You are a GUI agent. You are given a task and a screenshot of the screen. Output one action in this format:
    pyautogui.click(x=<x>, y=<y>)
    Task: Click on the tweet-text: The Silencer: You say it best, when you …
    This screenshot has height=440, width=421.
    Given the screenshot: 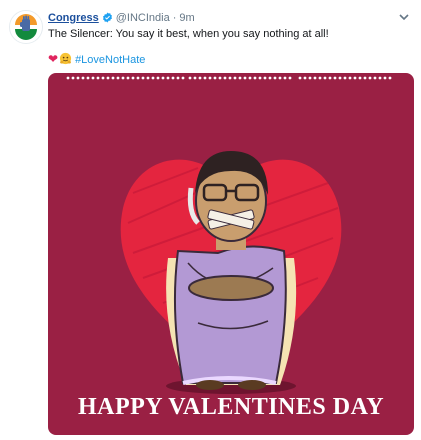 What is the action you would take?
    pyautogui.click(x=188, y=34)
    